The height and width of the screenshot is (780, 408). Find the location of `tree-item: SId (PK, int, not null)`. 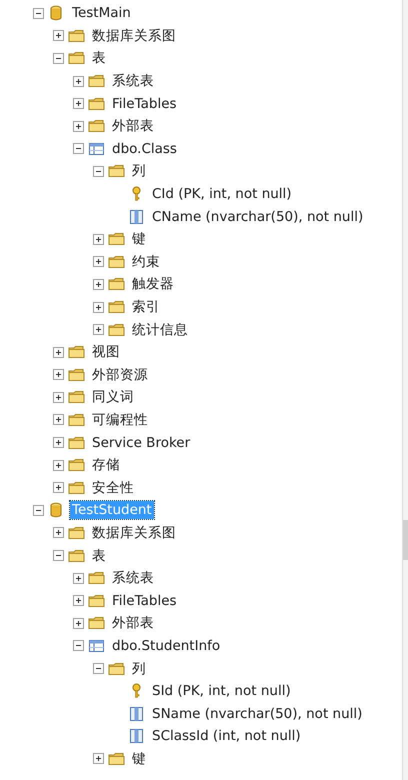

tree-item: SId (PK, int, not null) is located at coordinates (221, 691).